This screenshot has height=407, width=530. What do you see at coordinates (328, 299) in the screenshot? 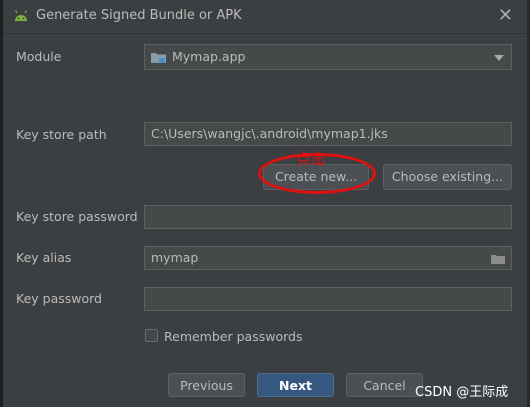
I see `key-password-input` at bounding box center [328, 299].